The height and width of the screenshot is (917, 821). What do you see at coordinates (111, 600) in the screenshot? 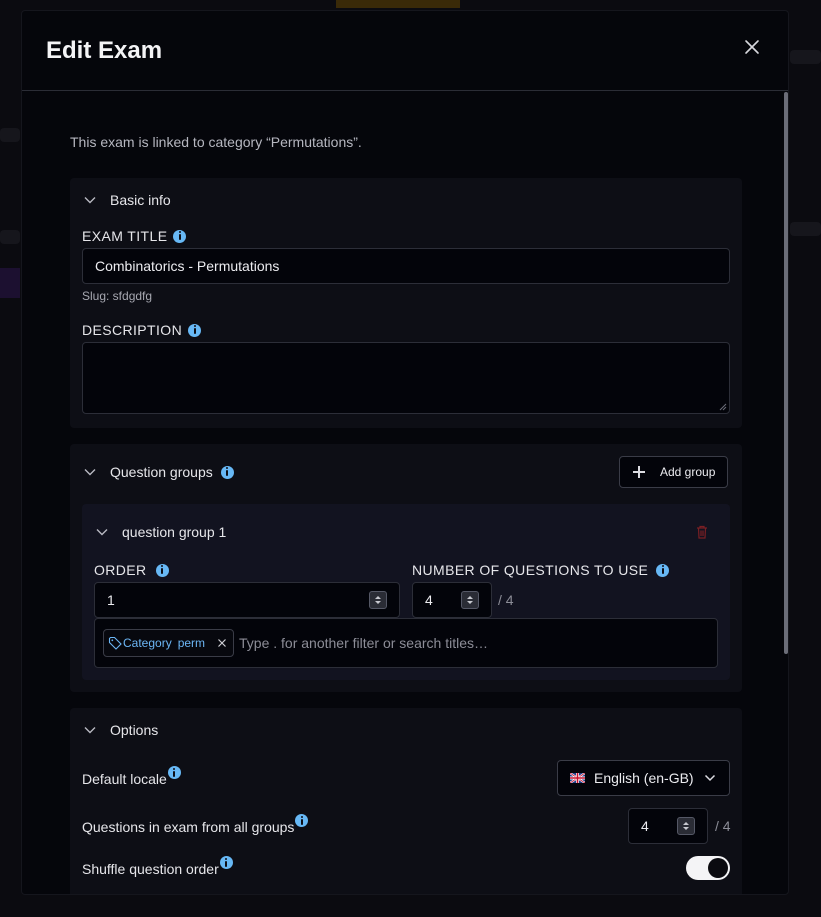
I see `input-value: 1` at bounding box center [111, 600].